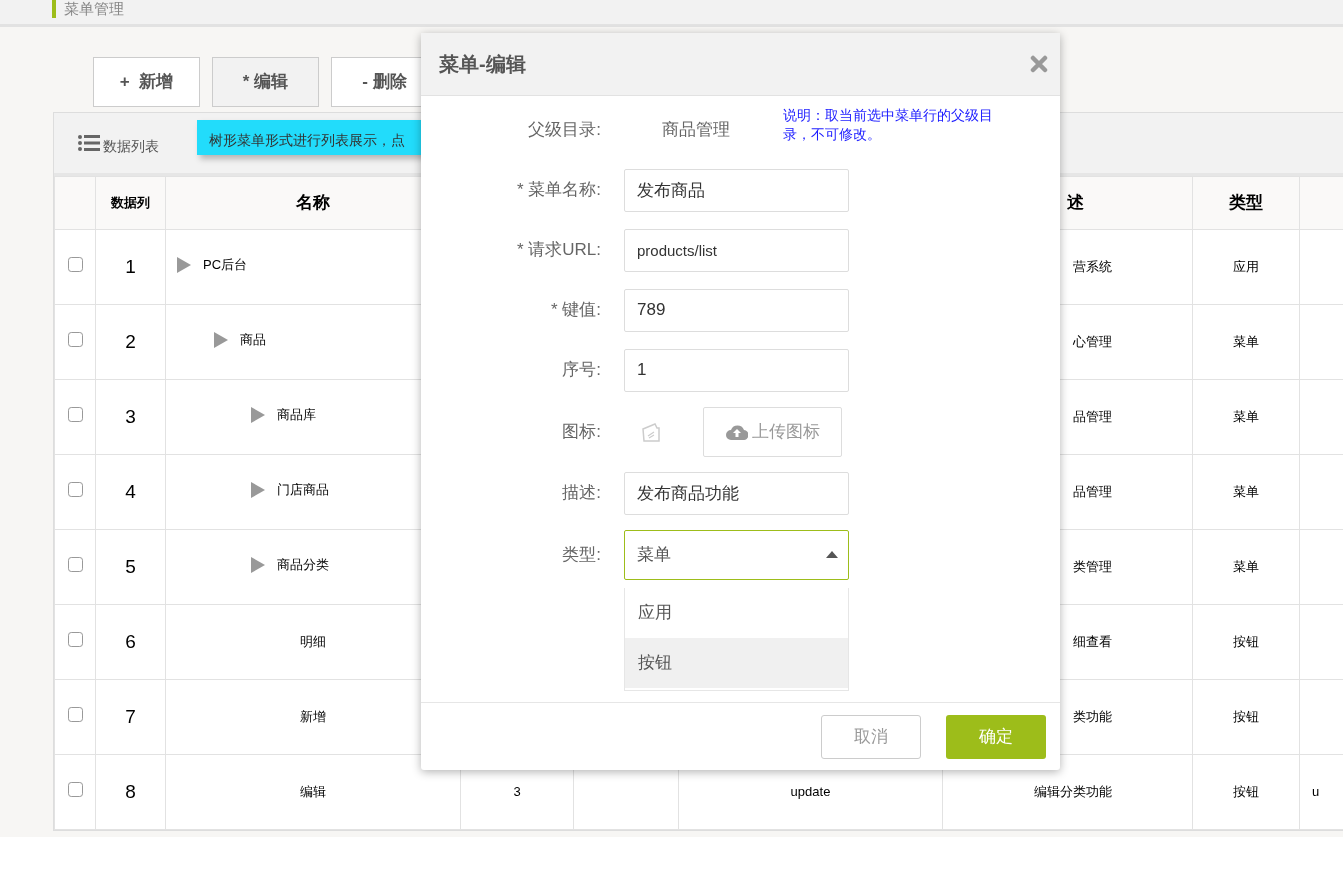 The image size is (1343, 874). What do you see at coordinates (1073, 792) in the screenshot?
I see `row-description: 编辑分类功能` at bounding box center [1073, 792].